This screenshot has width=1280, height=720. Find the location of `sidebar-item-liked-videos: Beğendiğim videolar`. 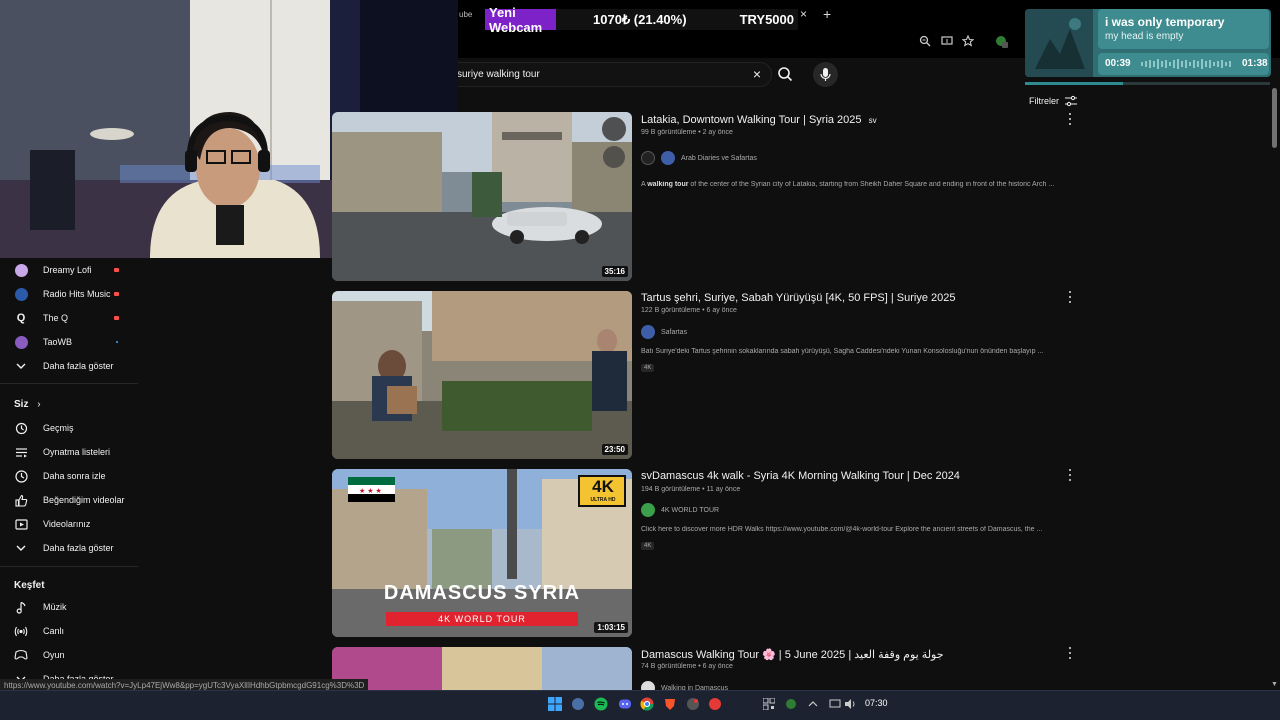

sidebar-item-liked-videos: Beğendiğim videolar is located at coordinates (69, 500).